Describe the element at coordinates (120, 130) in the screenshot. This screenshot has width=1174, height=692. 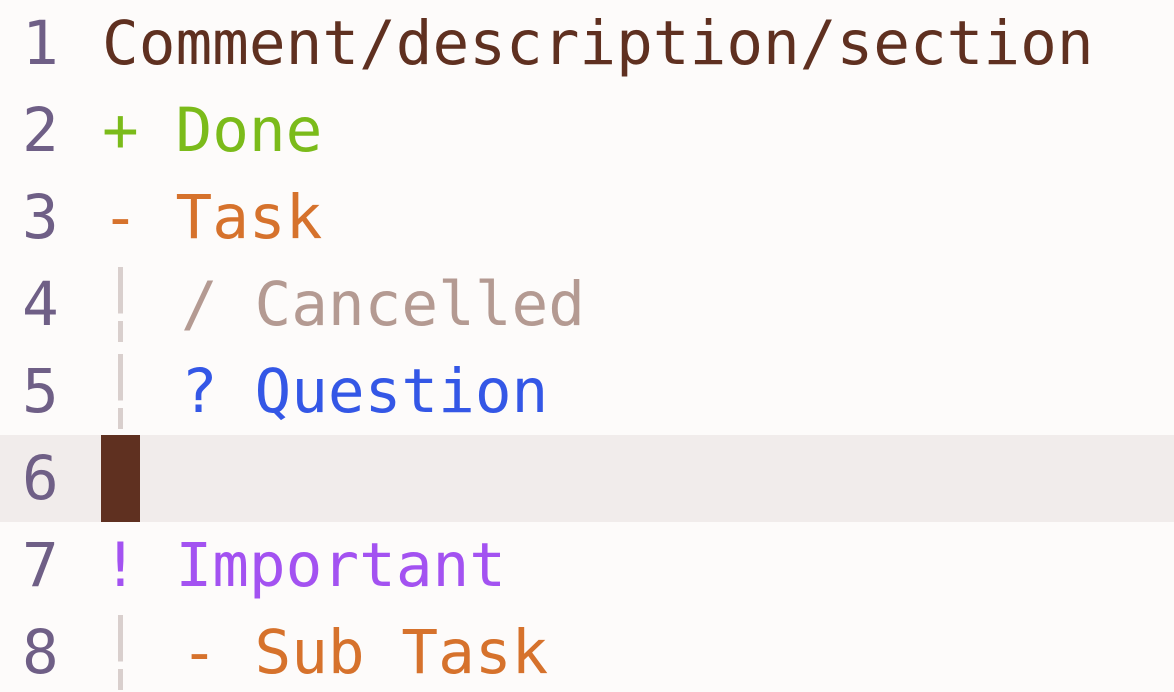
I see `done-marker: +` at that location.